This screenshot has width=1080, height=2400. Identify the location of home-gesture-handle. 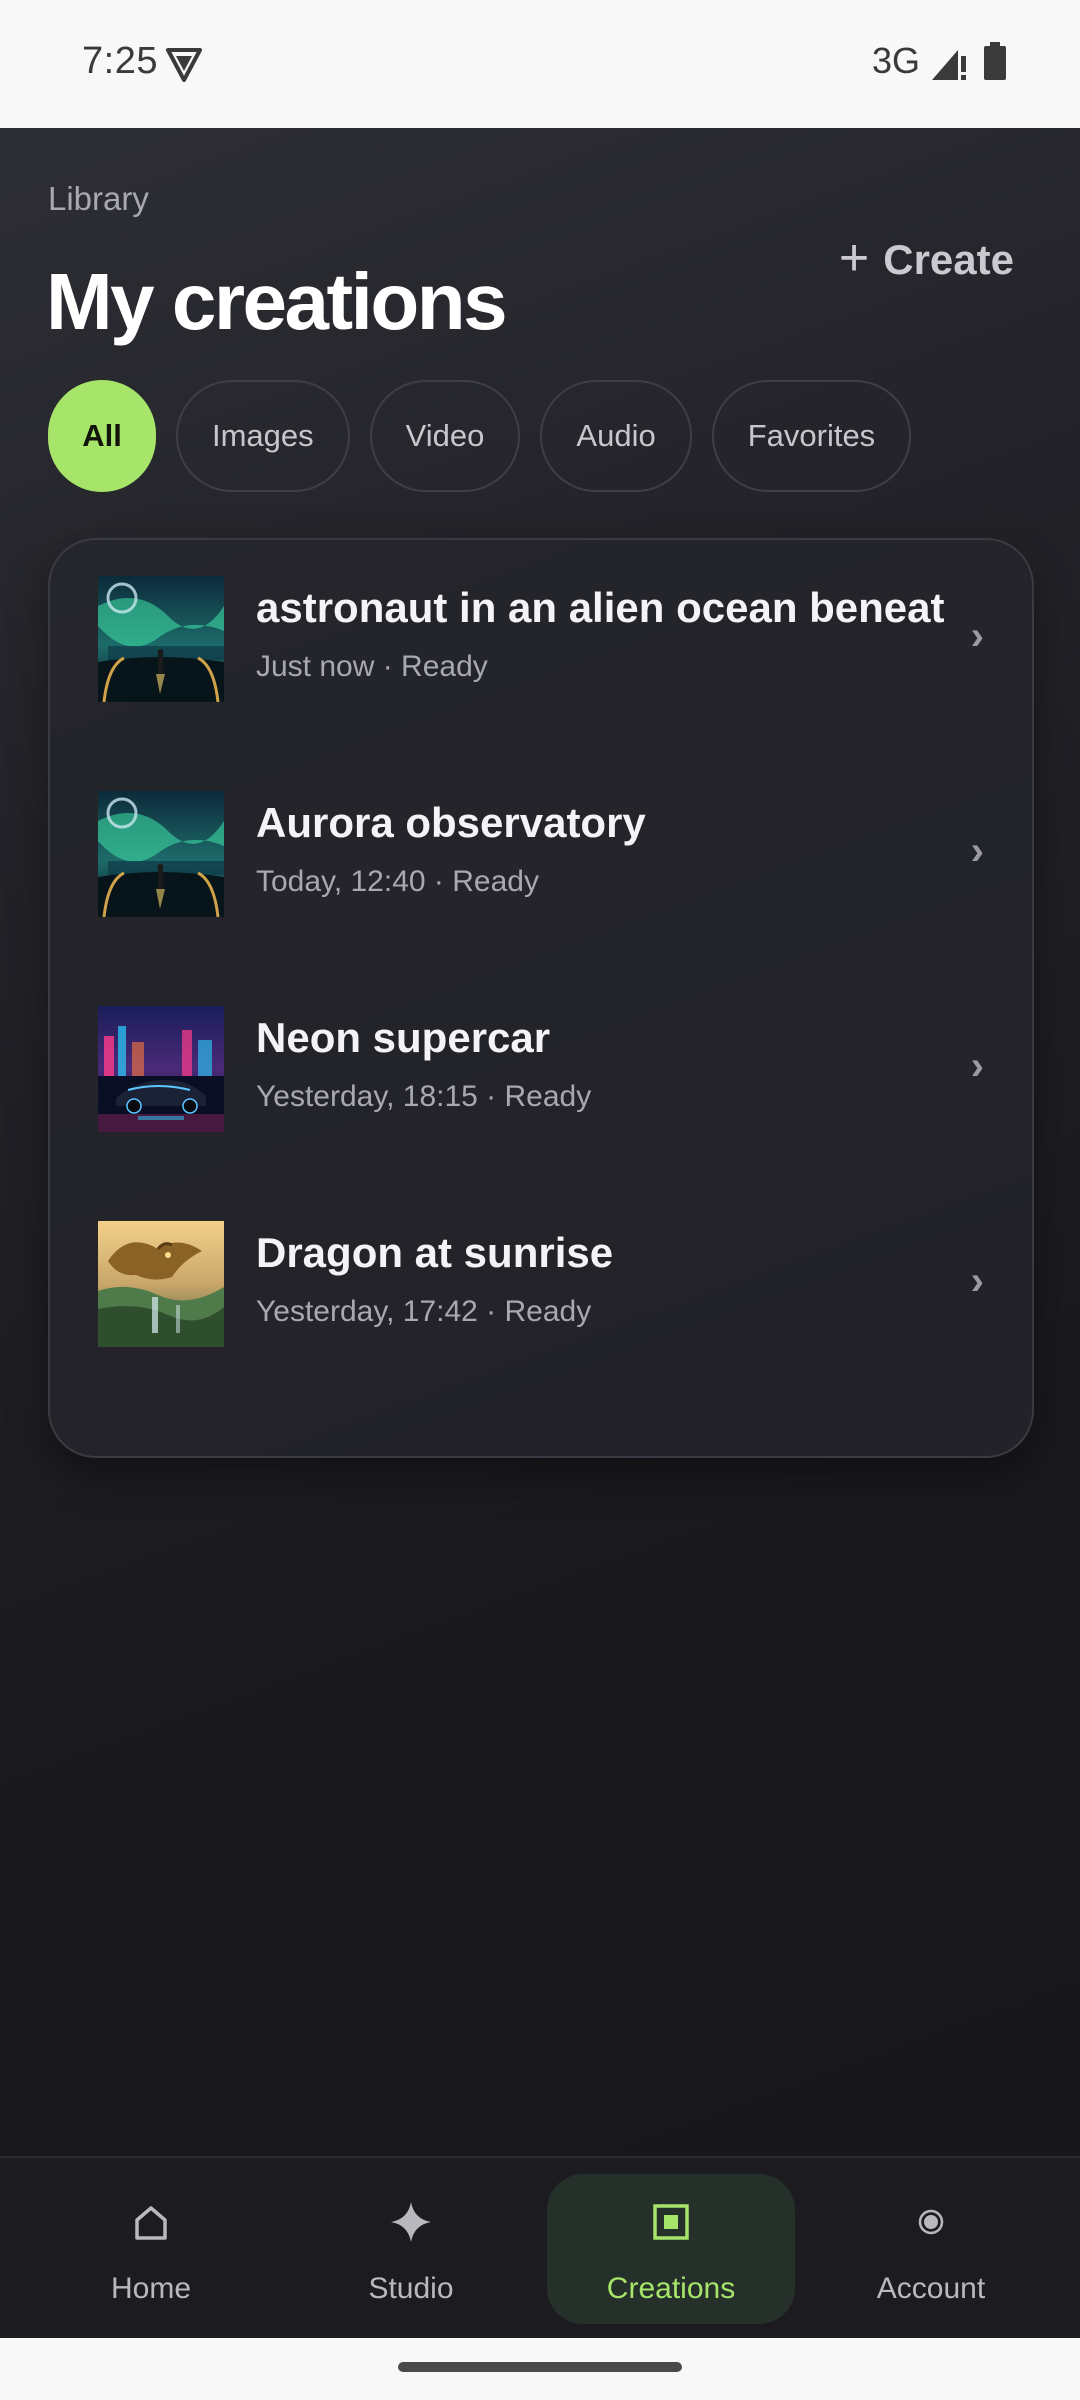
(540, 2367).